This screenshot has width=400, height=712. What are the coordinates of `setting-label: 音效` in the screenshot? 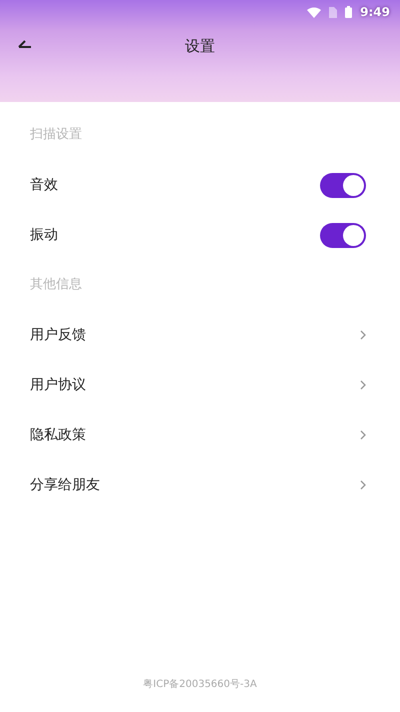 It's located at (44, 185).